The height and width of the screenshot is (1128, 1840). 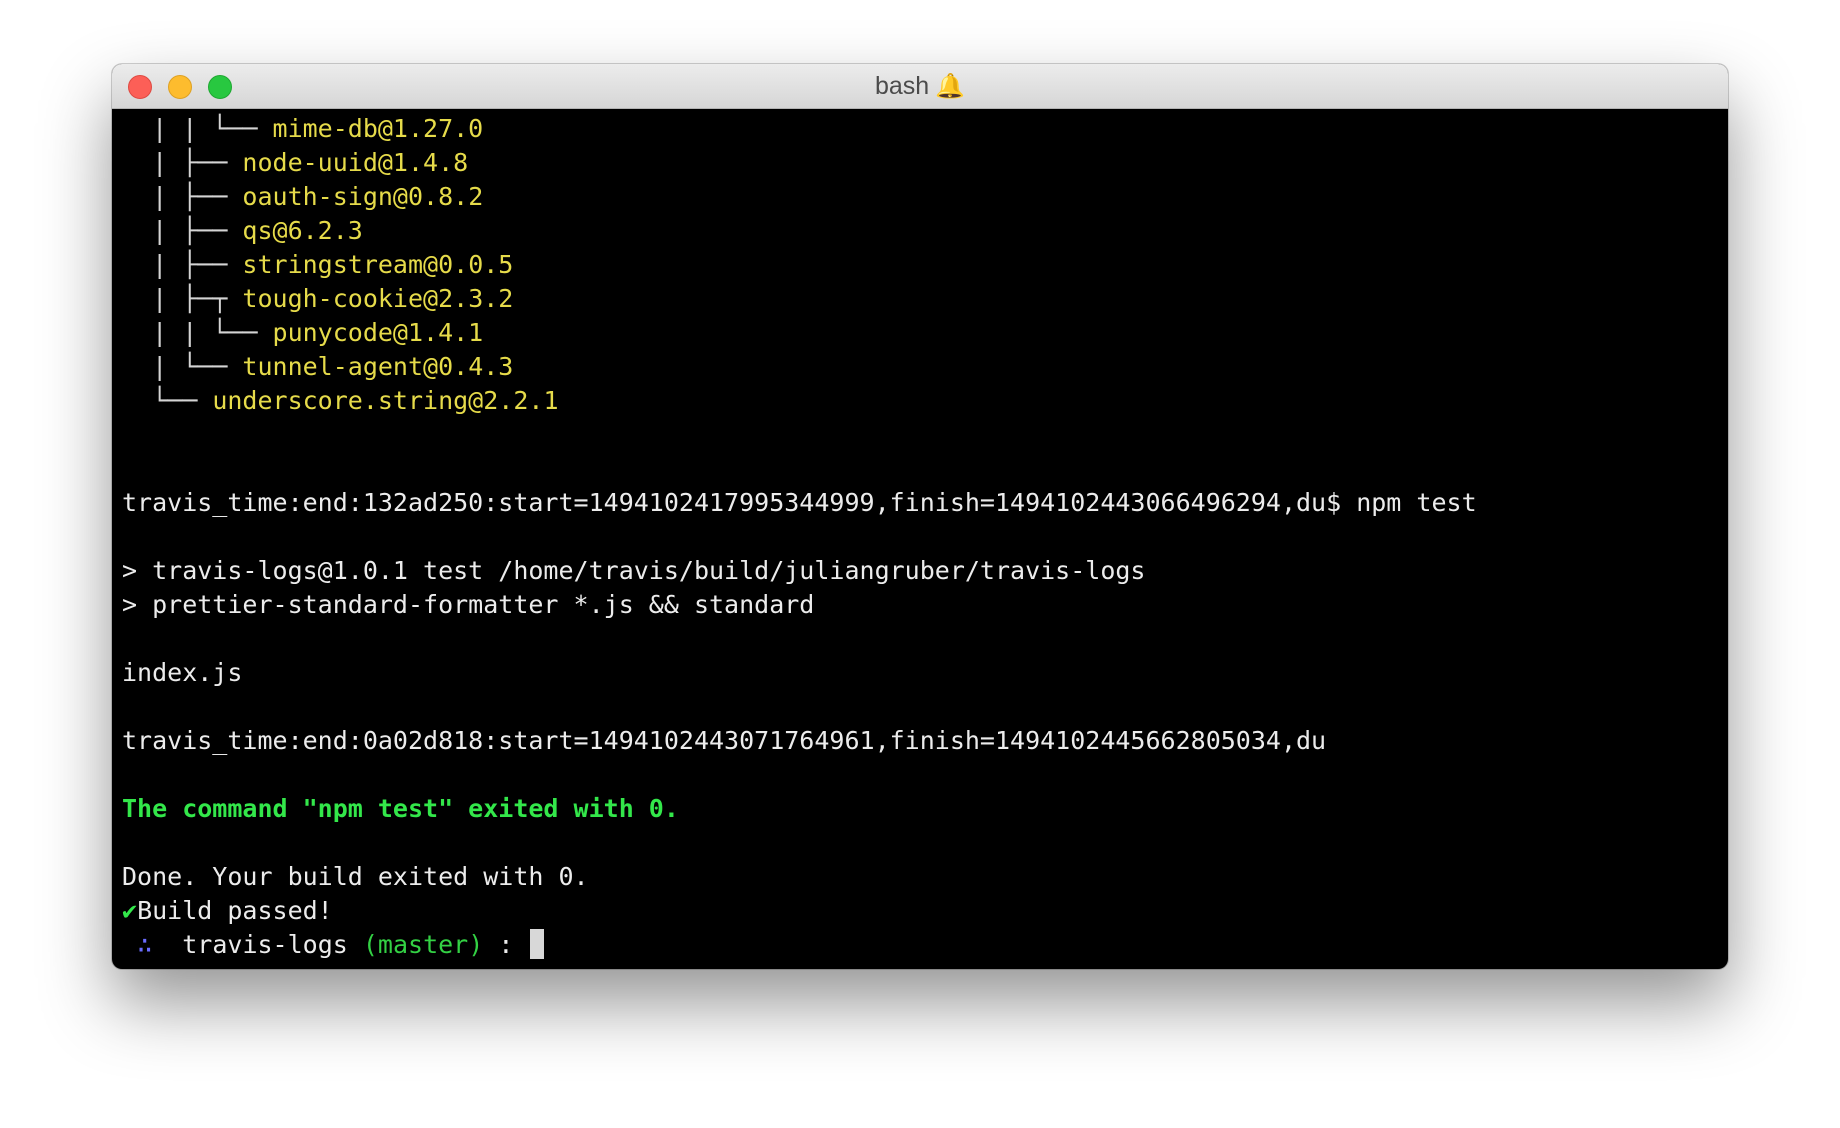 What do you see at coordinates (182, 298) in the screenshot?
I see `tree-prefix: | ├─┬` at bounding box center [182, 298].